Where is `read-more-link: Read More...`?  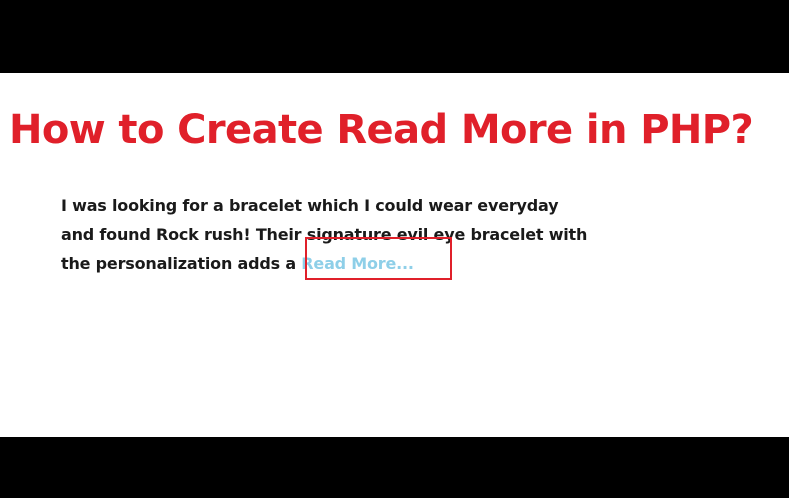
read-more-link: Read More... is located at coordinates (357, 263).